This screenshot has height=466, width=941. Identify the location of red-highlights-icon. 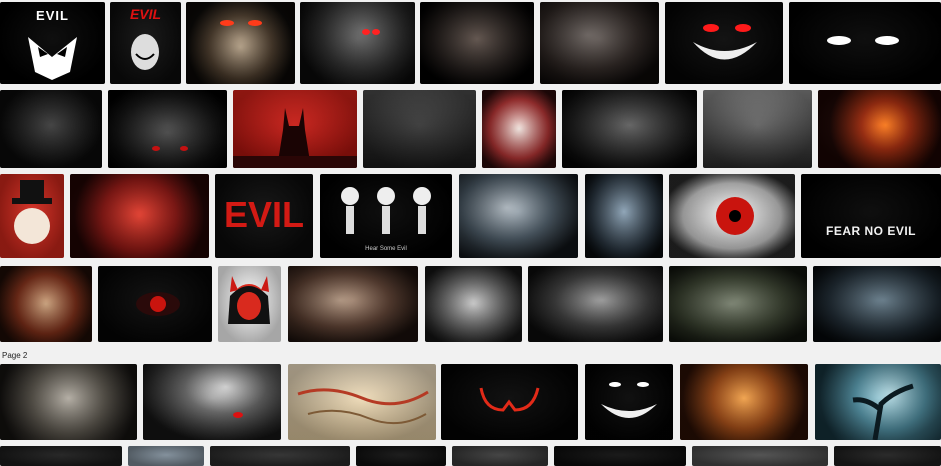
(167, 129).